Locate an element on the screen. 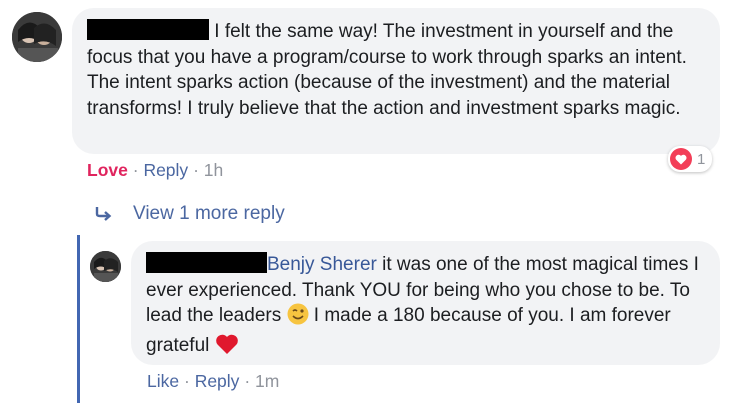 This screenshot has width=753, height=403. replier-avatar is located at coordinates (105, 266).